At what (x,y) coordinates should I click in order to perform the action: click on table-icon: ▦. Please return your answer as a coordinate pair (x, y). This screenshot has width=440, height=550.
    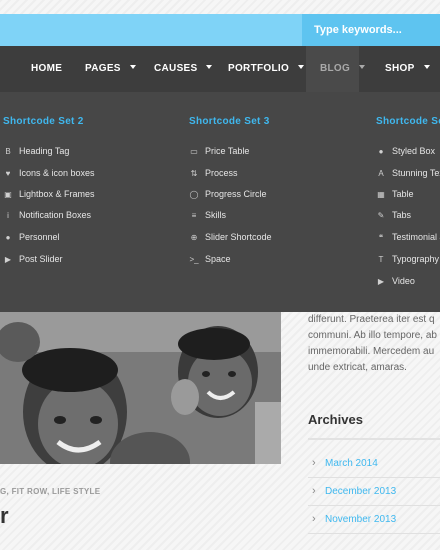
    Looking at the image, I should click on (381, 194).